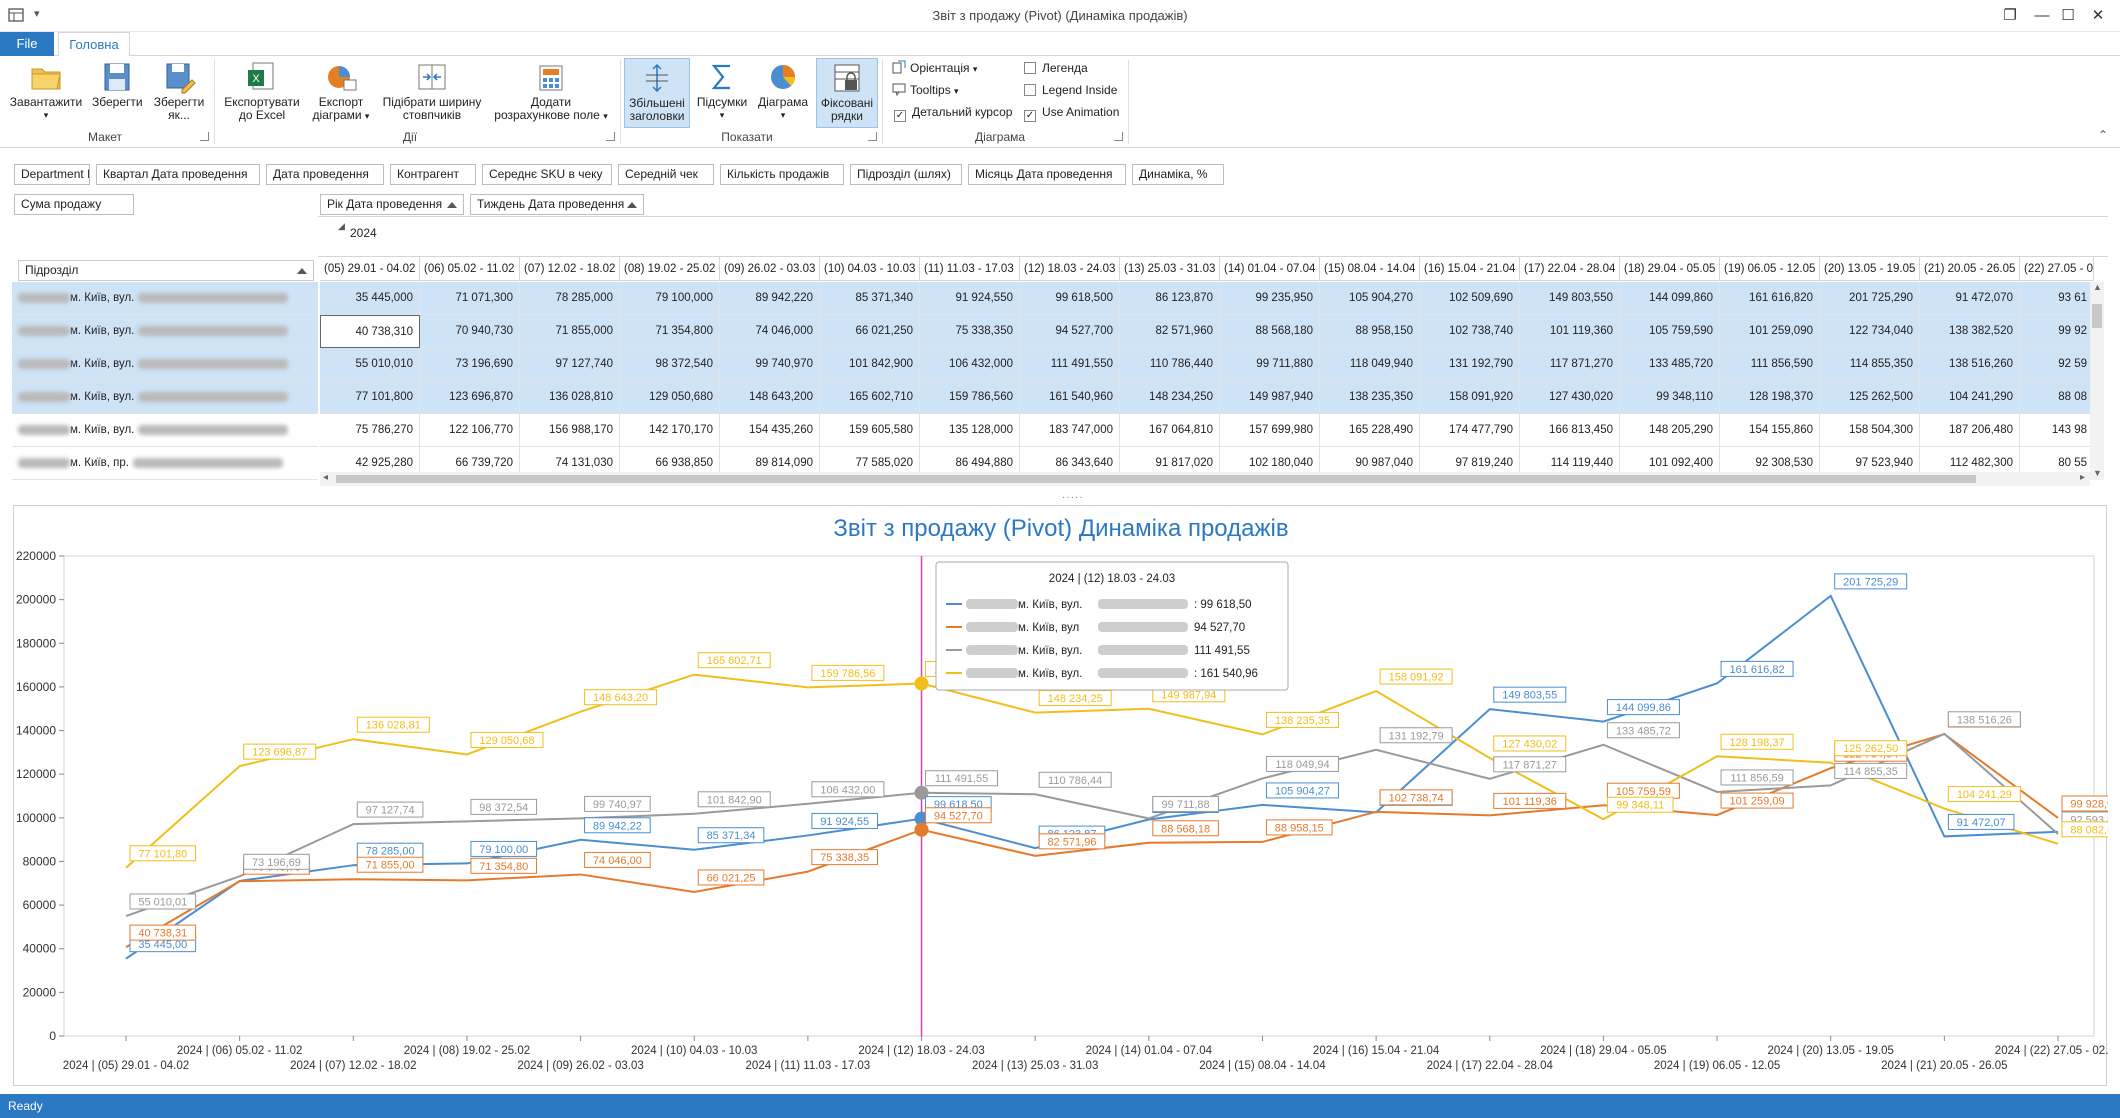  Describe the element at coordinates (1970, 397) in the screenshot. I see `pivot-cell: 104 241,290` at that location.